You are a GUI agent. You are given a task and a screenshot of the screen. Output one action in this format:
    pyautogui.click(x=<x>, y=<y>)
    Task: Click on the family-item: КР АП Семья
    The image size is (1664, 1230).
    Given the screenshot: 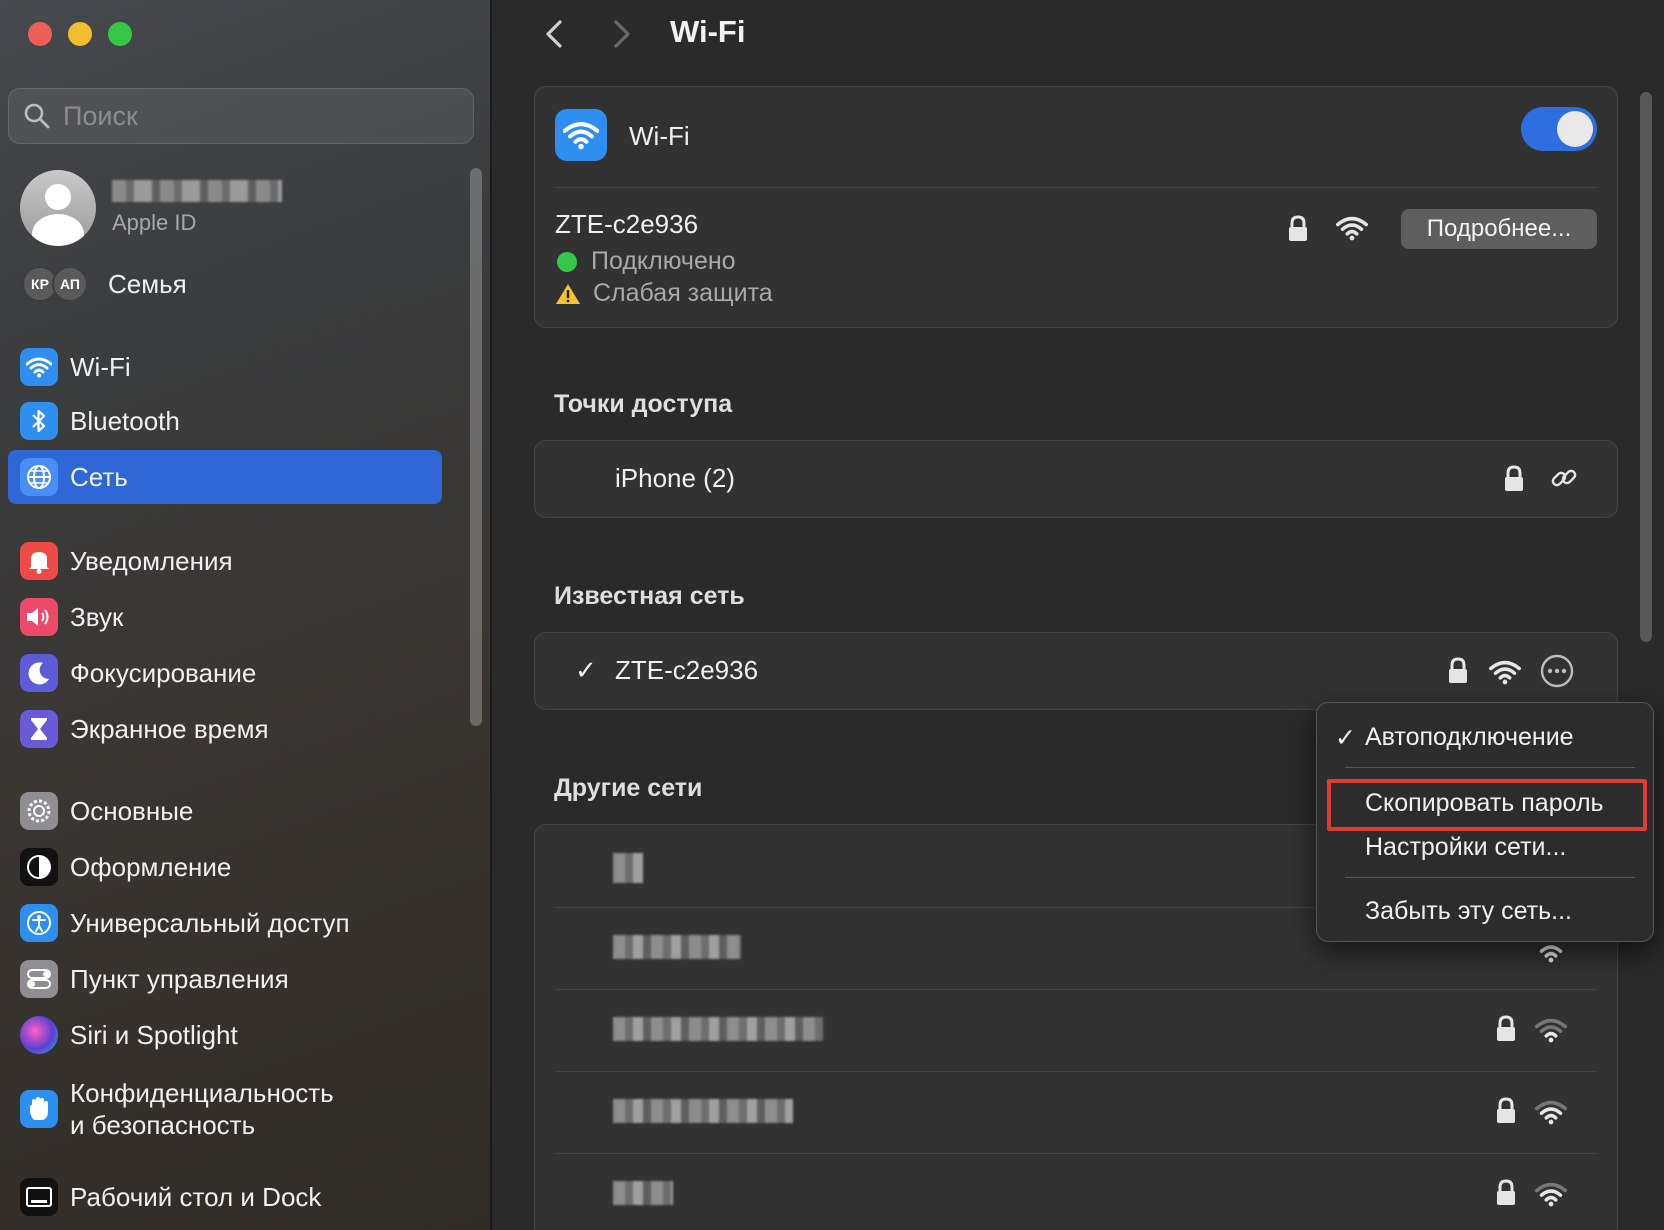 What is the action you would take?
    pyautogui.click(x=104, y=284)
    